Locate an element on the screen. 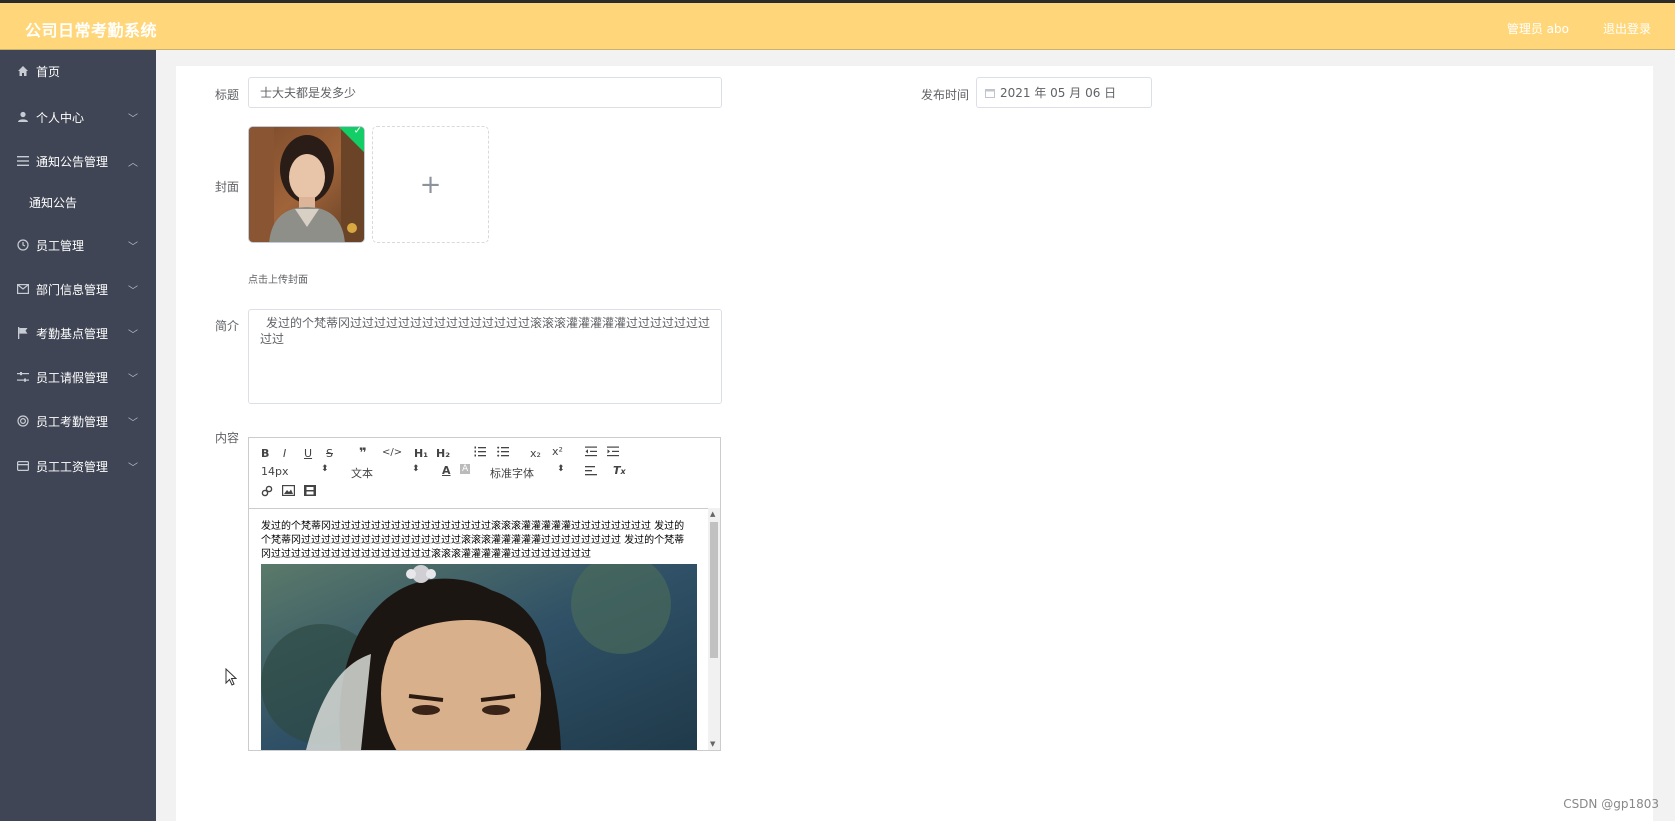 The height and width of the screenshot is (821, 1675). cover-thumbnail: ✓ is located at coordinates (306, 184).